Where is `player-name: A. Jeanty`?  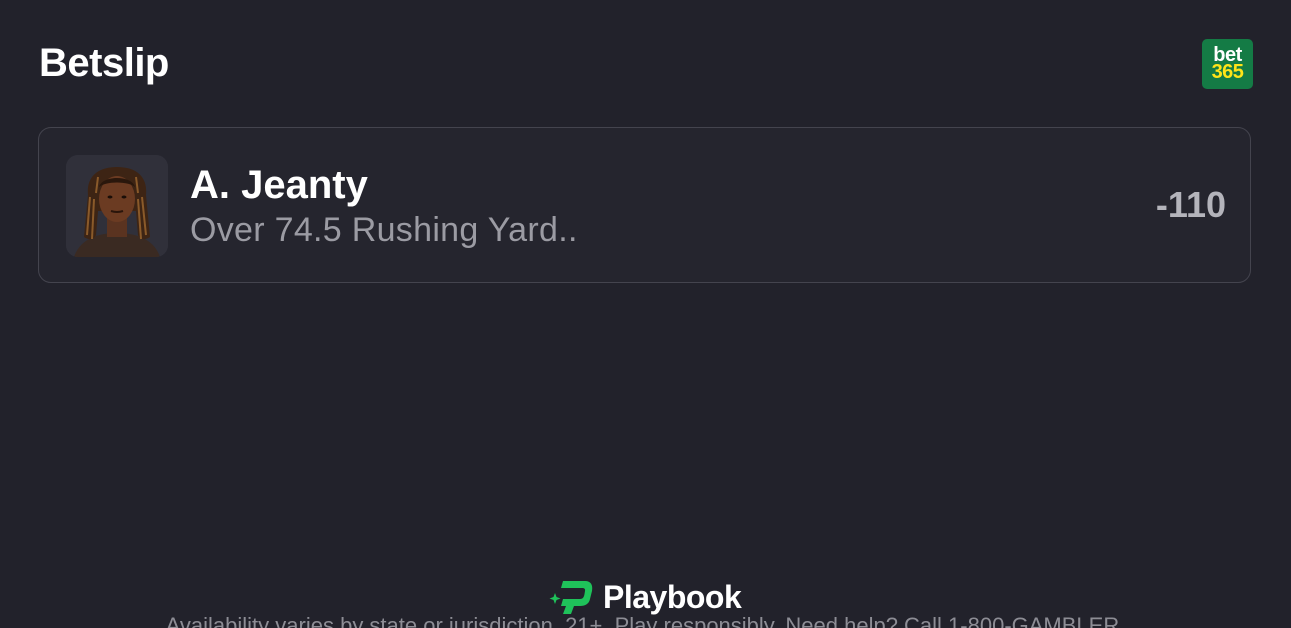
player-name: A. Jeanty is located at coordinates (279, 185).